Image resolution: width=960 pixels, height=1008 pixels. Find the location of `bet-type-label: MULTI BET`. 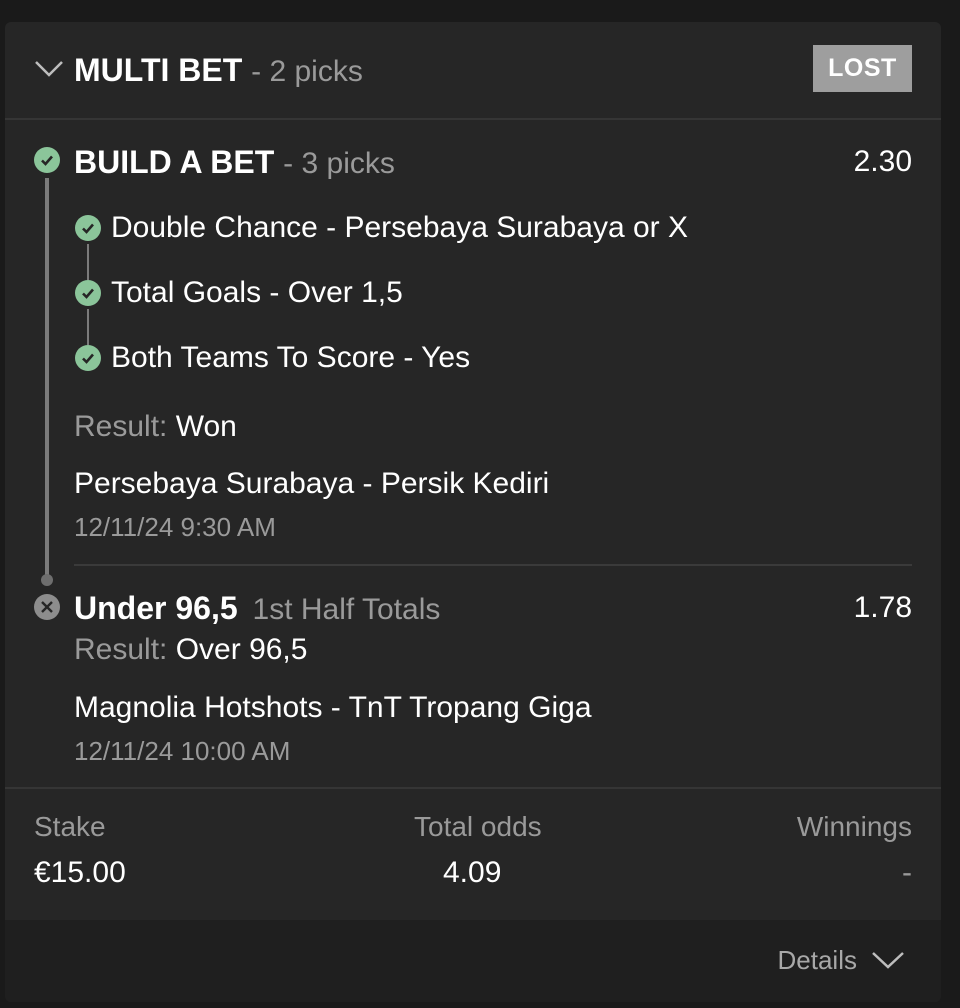

bet-type-label: MULTI BET is located at coordinates (158, 70).